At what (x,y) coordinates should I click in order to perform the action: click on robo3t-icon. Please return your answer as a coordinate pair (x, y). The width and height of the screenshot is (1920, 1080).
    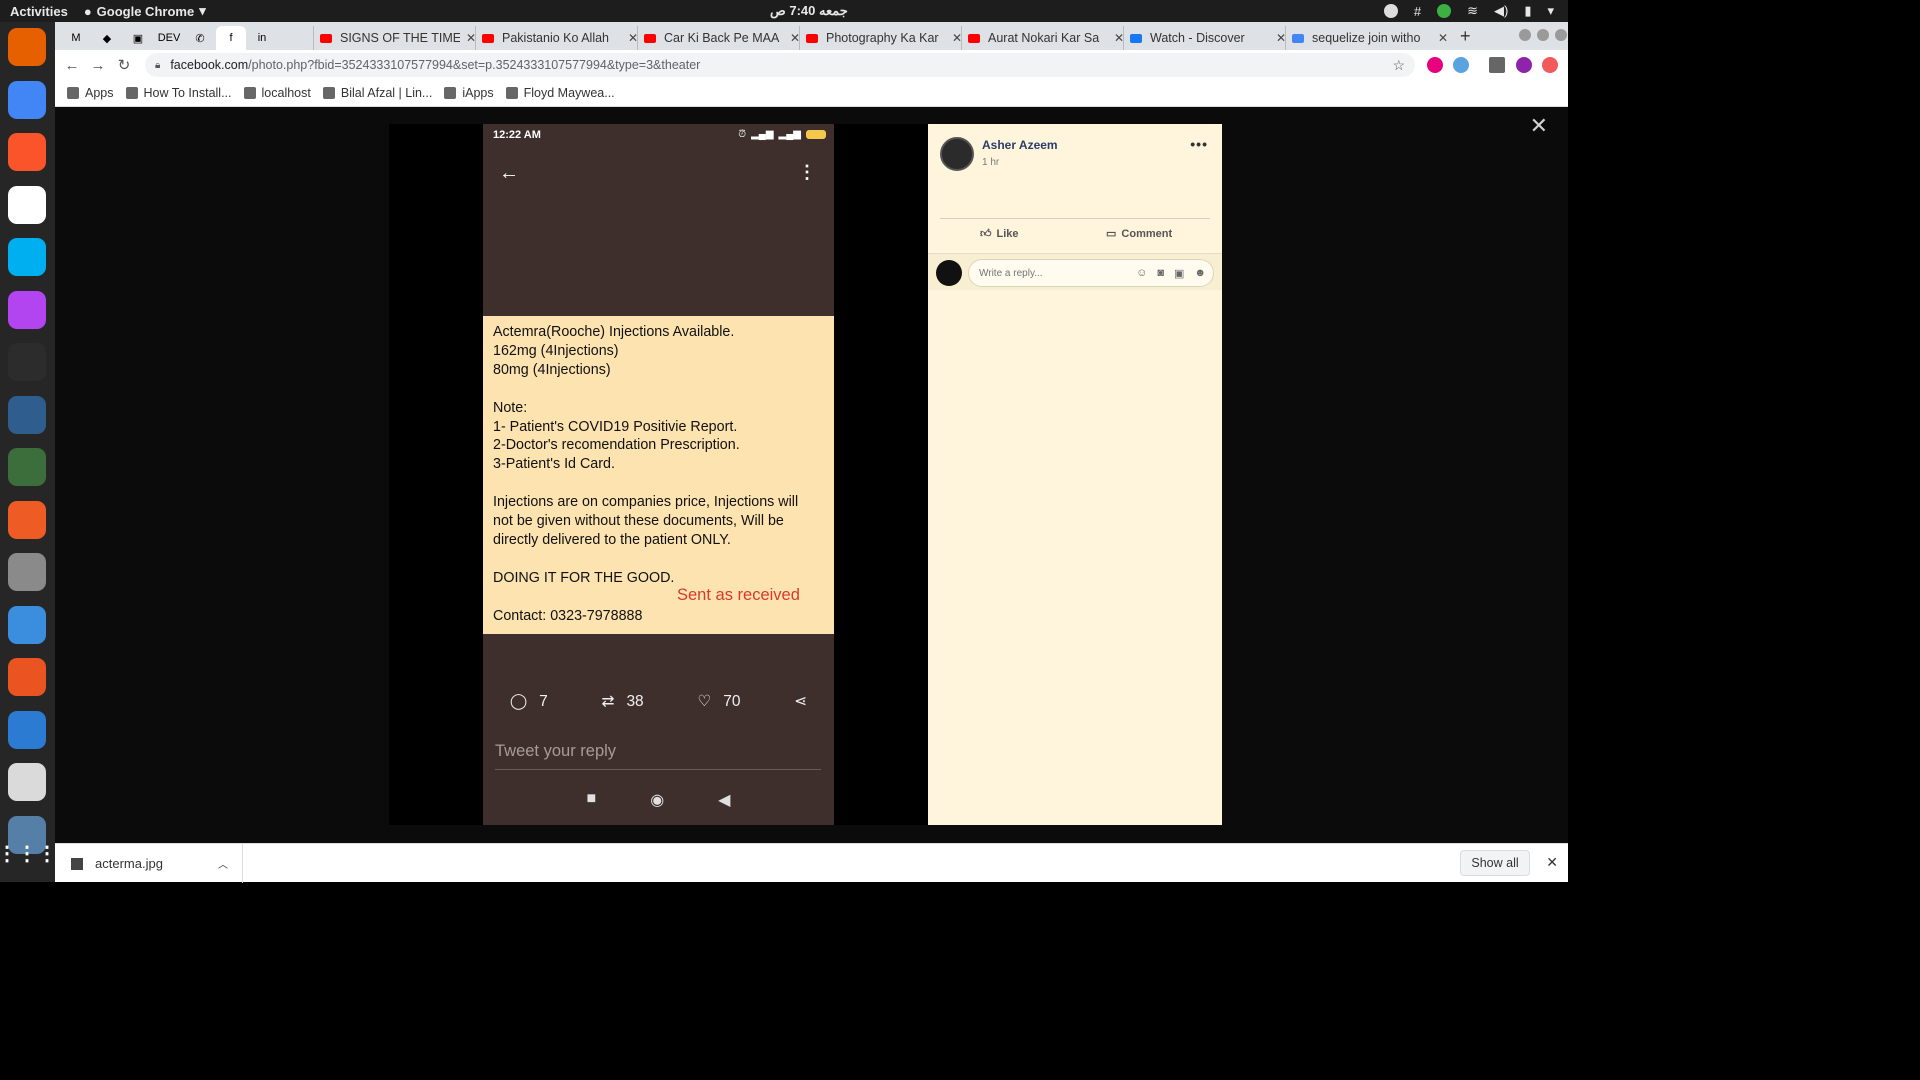
    Looking at the image, I should click on (27, 467).